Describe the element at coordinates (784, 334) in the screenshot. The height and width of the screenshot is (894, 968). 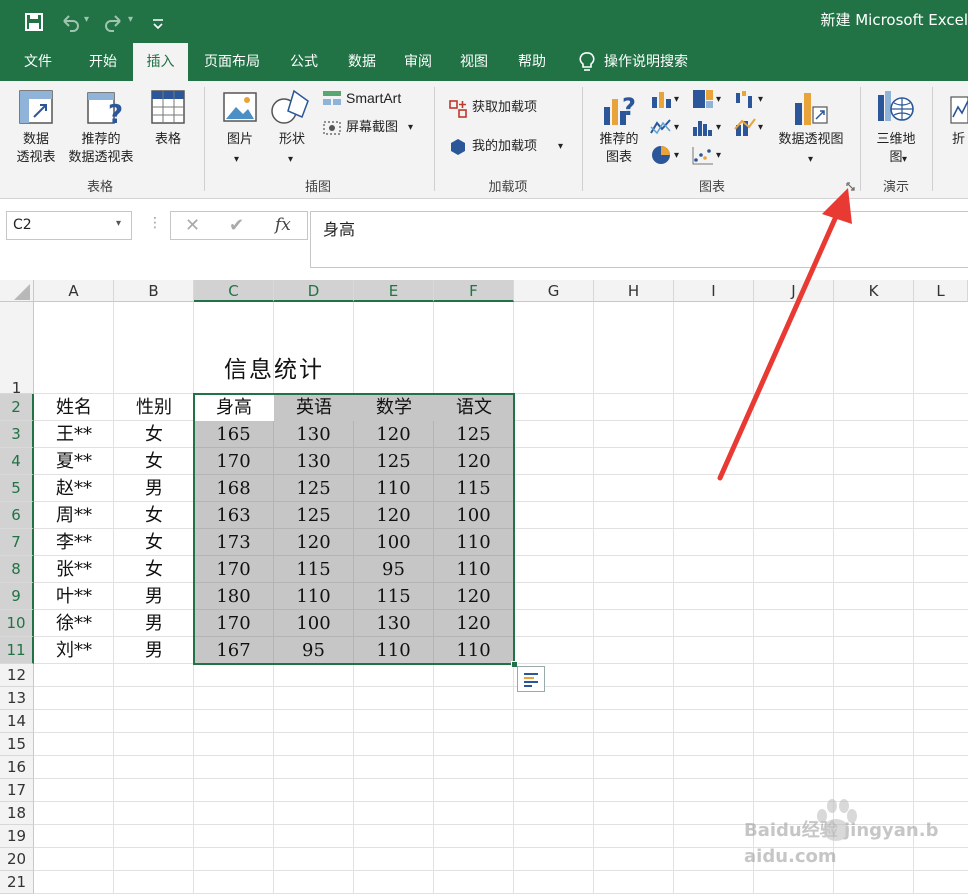
I see `red-arrow-annotation` at that location.